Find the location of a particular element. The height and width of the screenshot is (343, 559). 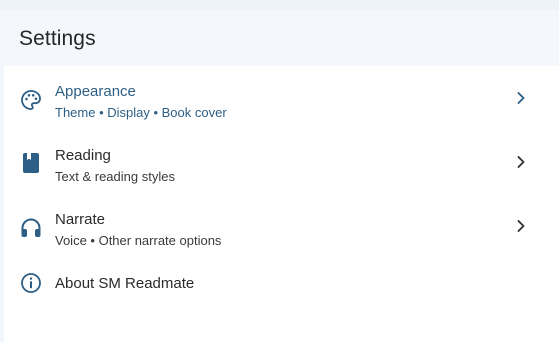

settings-item-label: Reading is located at coordinates (83, 155).